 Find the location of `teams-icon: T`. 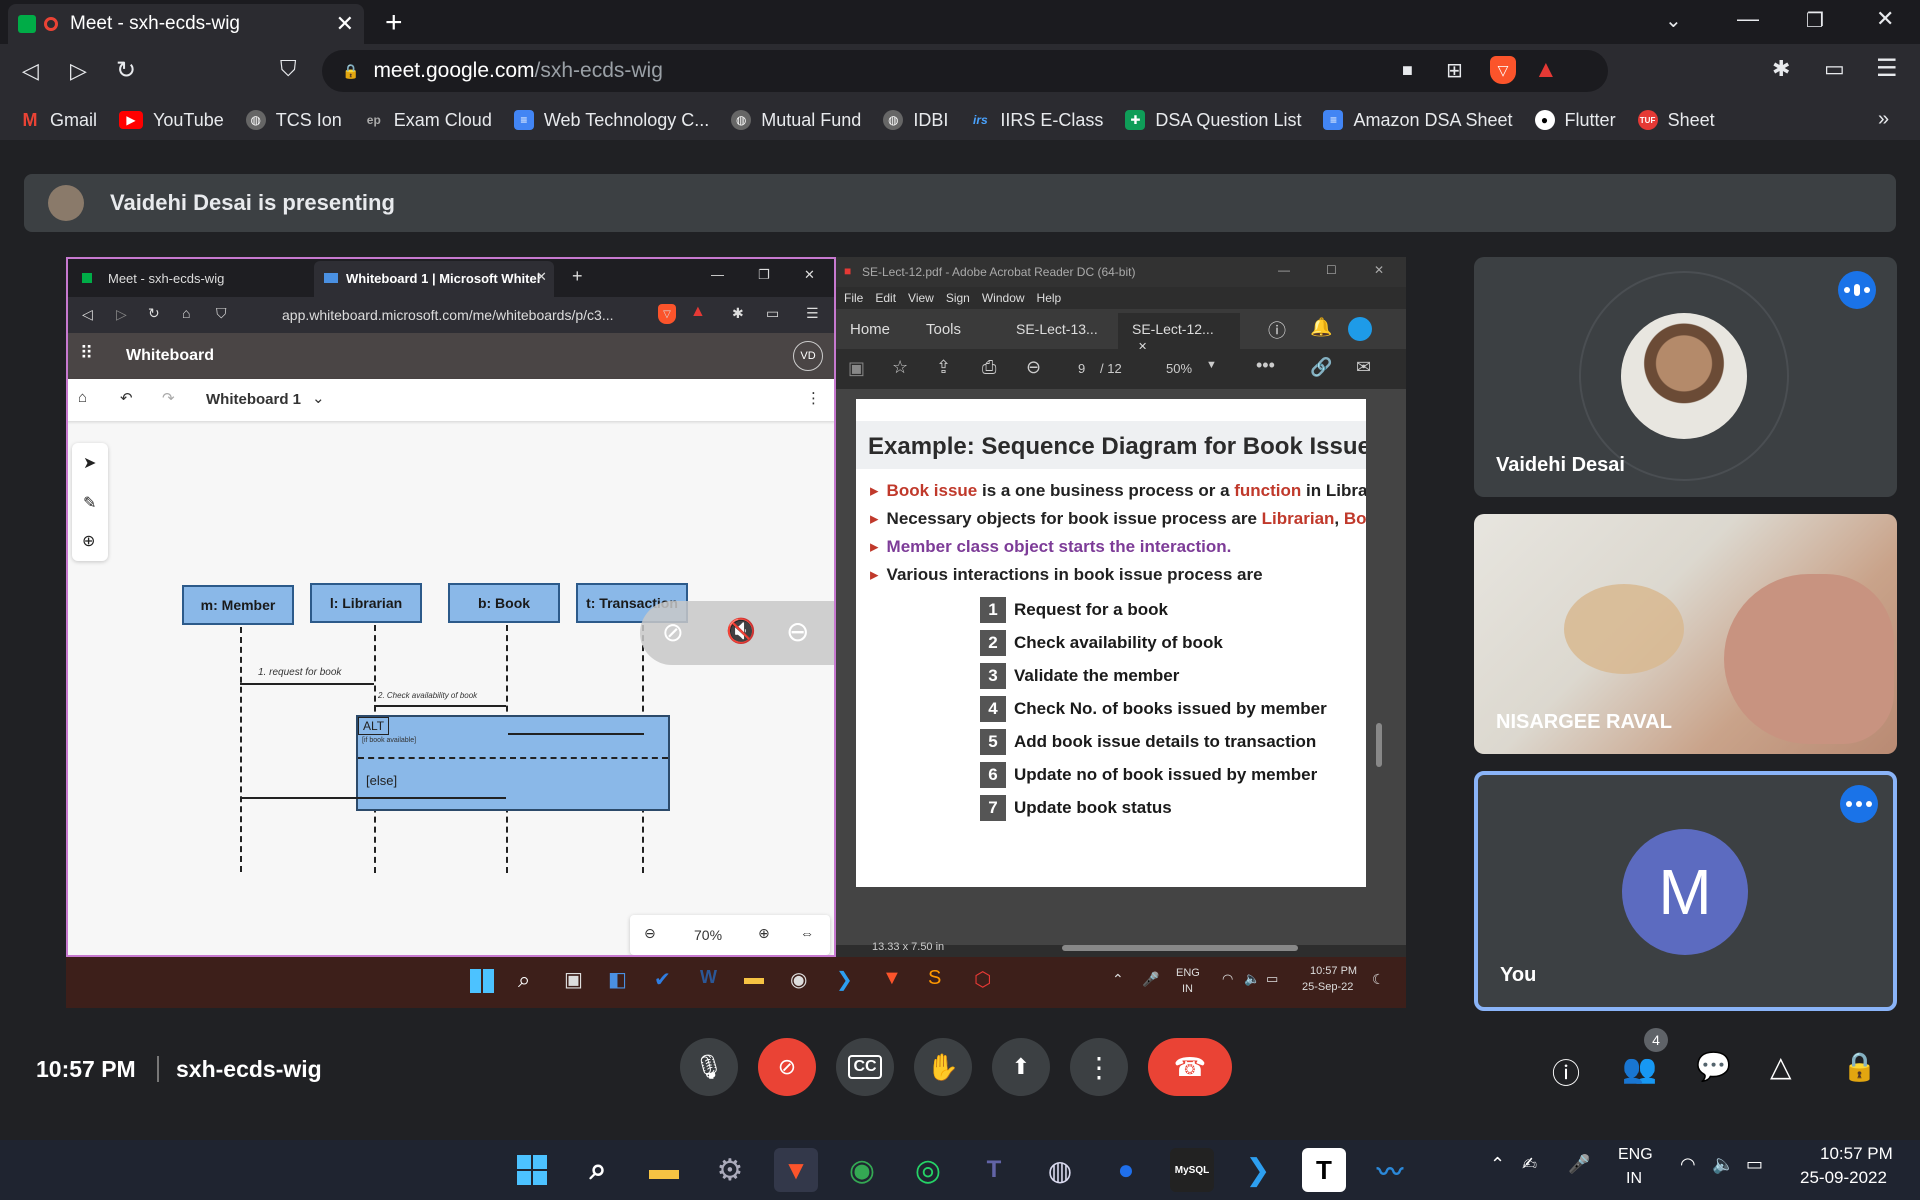

teams-icon: T is located at coordinates (994, 1170).